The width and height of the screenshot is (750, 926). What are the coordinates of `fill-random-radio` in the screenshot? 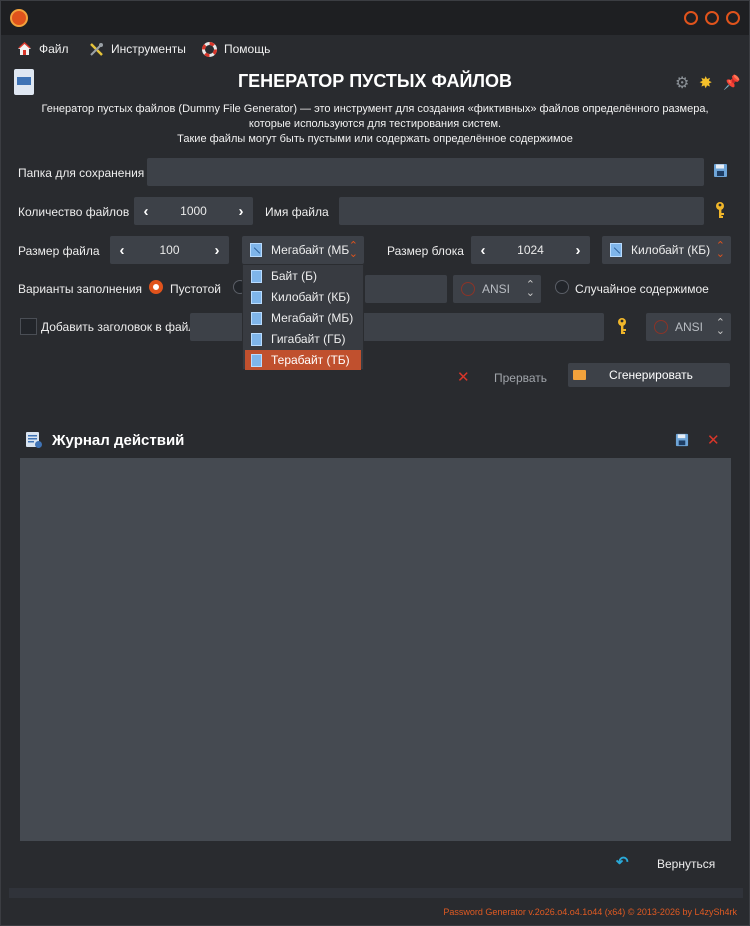 It's located at (562, 287).